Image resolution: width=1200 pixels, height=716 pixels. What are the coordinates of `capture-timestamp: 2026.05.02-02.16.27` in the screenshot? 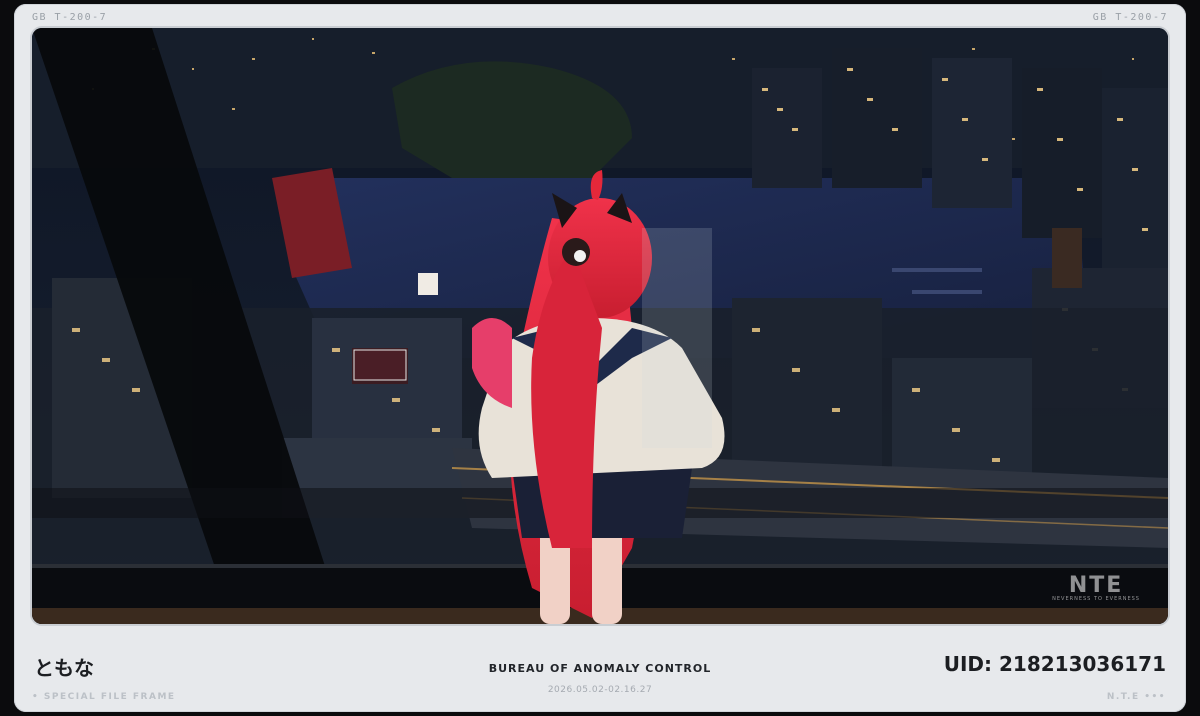 It's located at (600, 690).